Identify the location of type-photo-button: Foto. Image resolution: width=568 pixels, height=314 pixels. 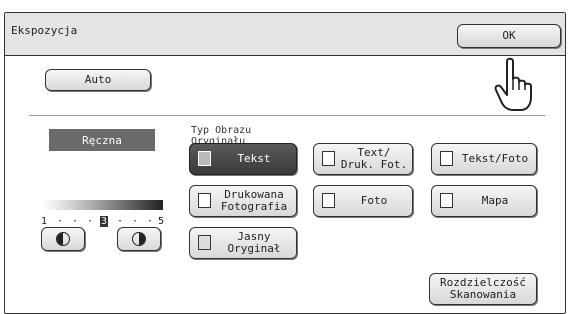
(363, 201).